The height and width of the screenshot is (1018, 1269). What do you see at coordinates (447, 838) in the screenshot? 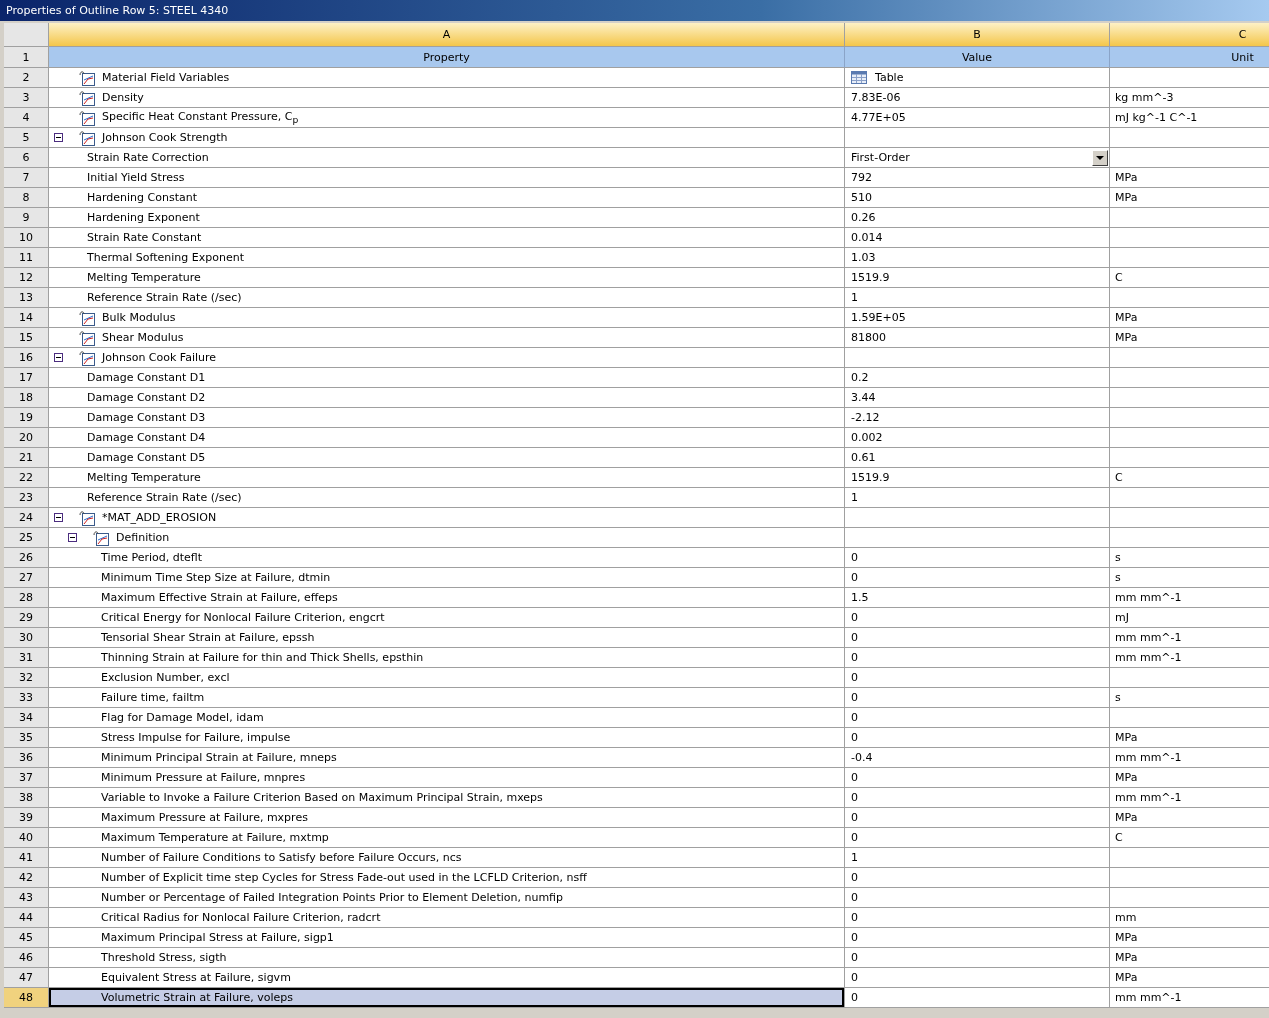
I see `property-cell: Maximum Temperature at Failure, mxtmp` at bounding box center [447, 838].